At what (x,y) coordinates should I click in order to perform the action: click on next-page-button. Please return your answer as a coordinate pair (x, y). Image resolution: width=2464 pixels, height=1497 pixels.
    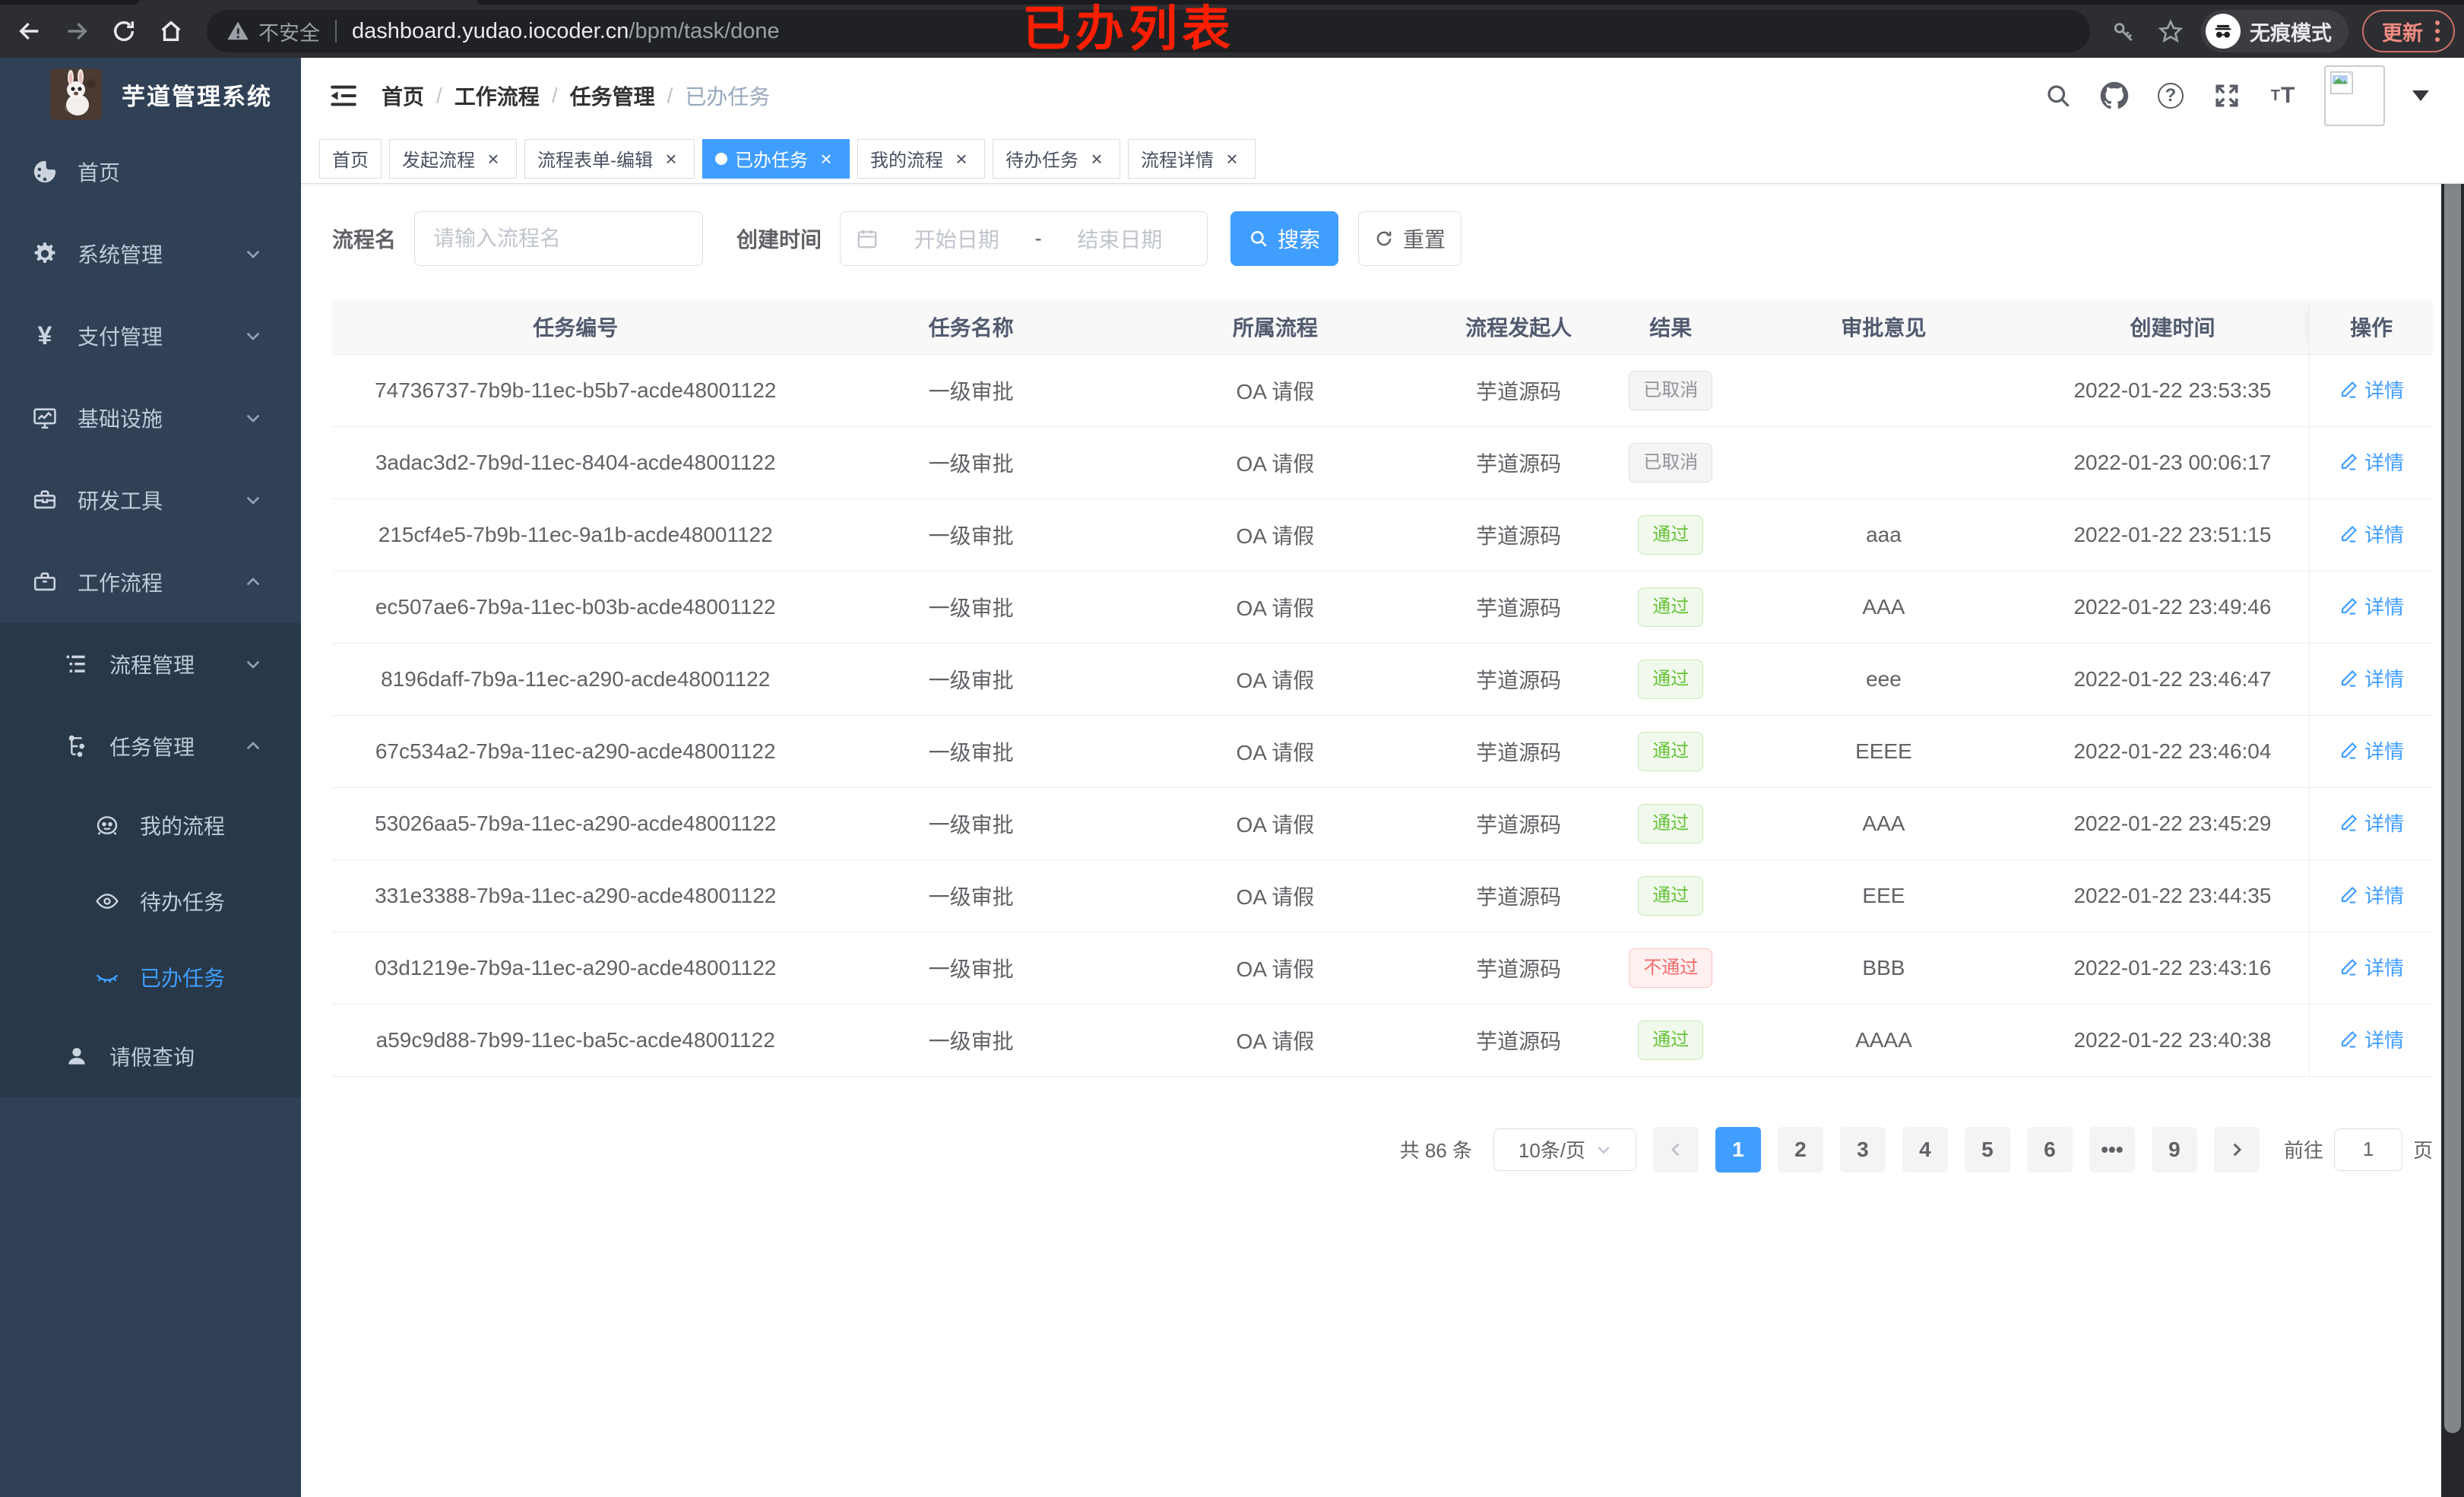
    Looking at the image, I should click on (2236, 1149).